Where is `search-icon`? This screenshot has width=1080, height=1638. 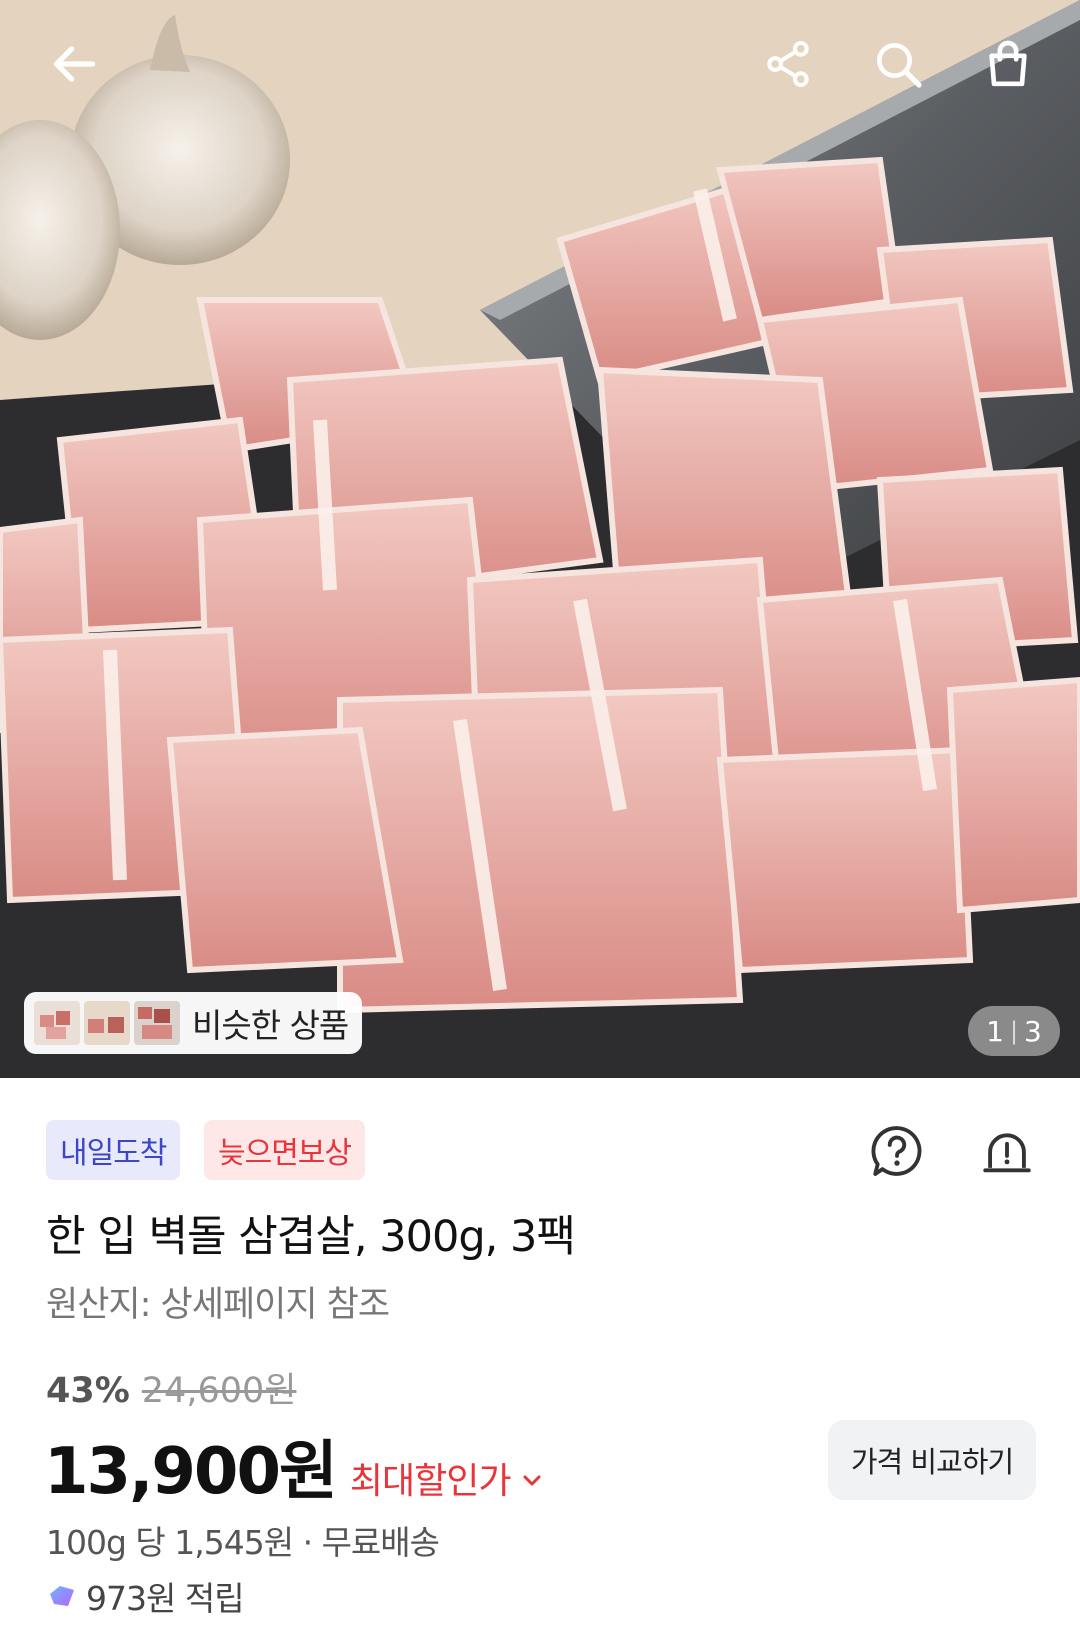
search-icon is located at coordinates (899, 65).